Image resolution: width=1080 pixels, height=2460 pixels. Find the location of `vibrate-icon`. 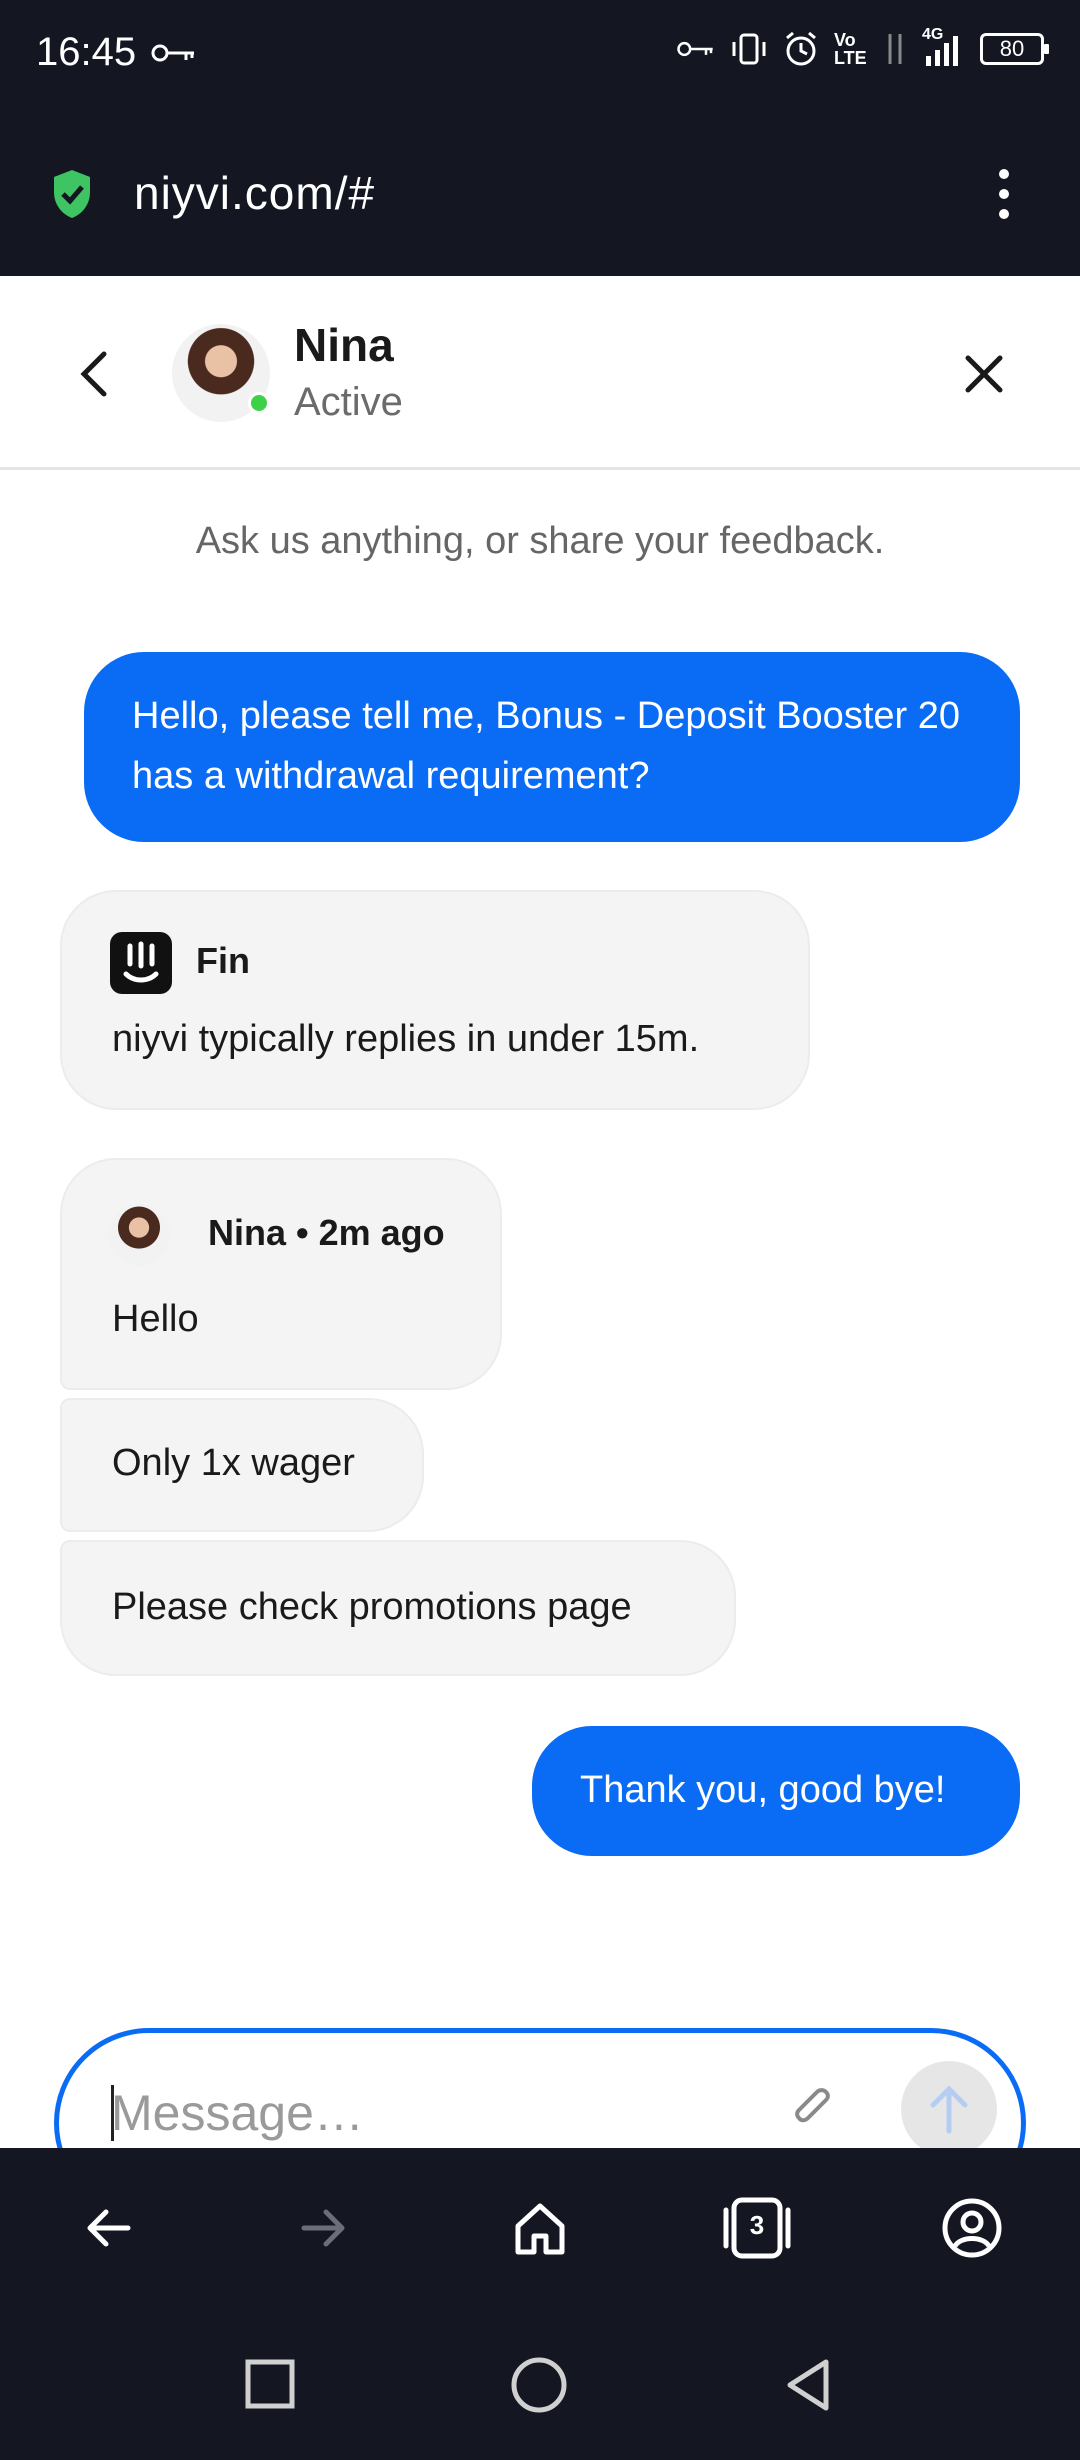

vibrate-icon is located at coordinates (749, 49).